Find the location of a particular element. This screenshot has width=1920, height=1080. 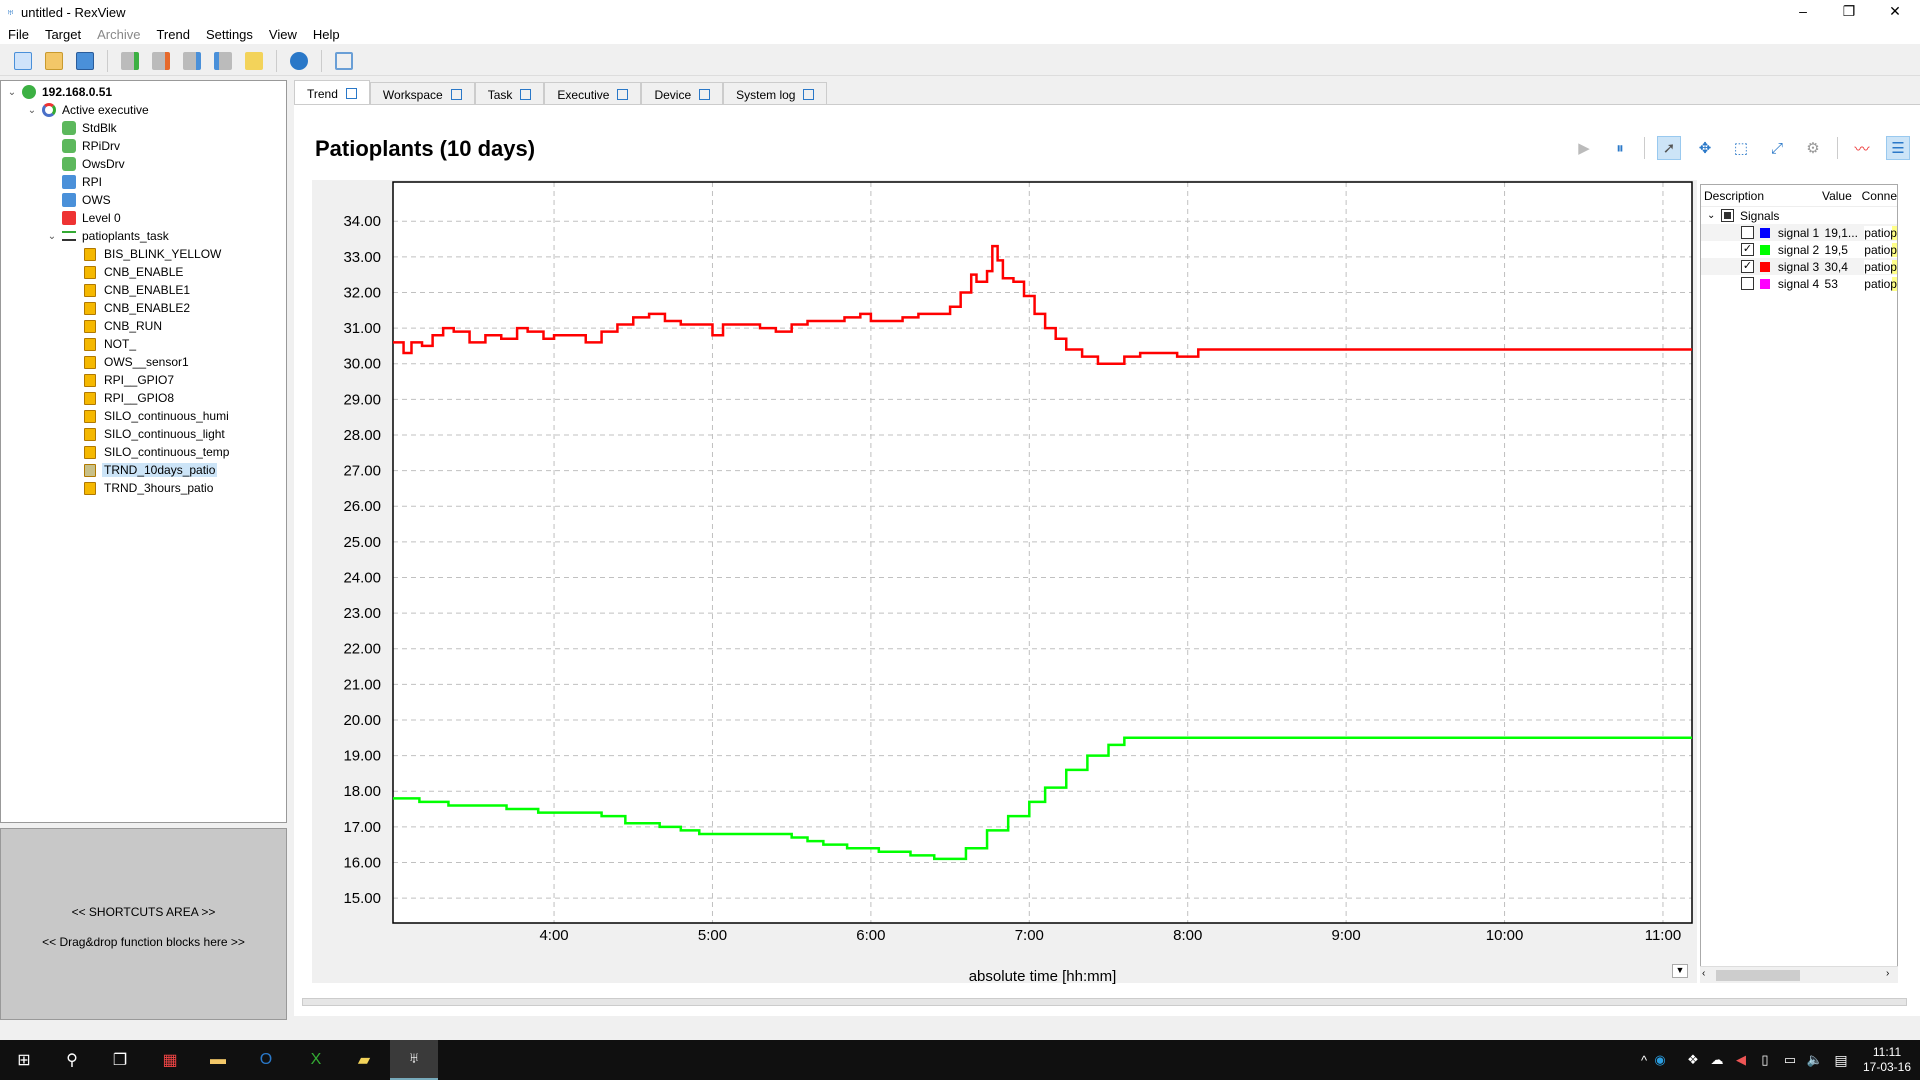

clock: 11:11 17-03-16 is located at coordinates (1887, 1060).